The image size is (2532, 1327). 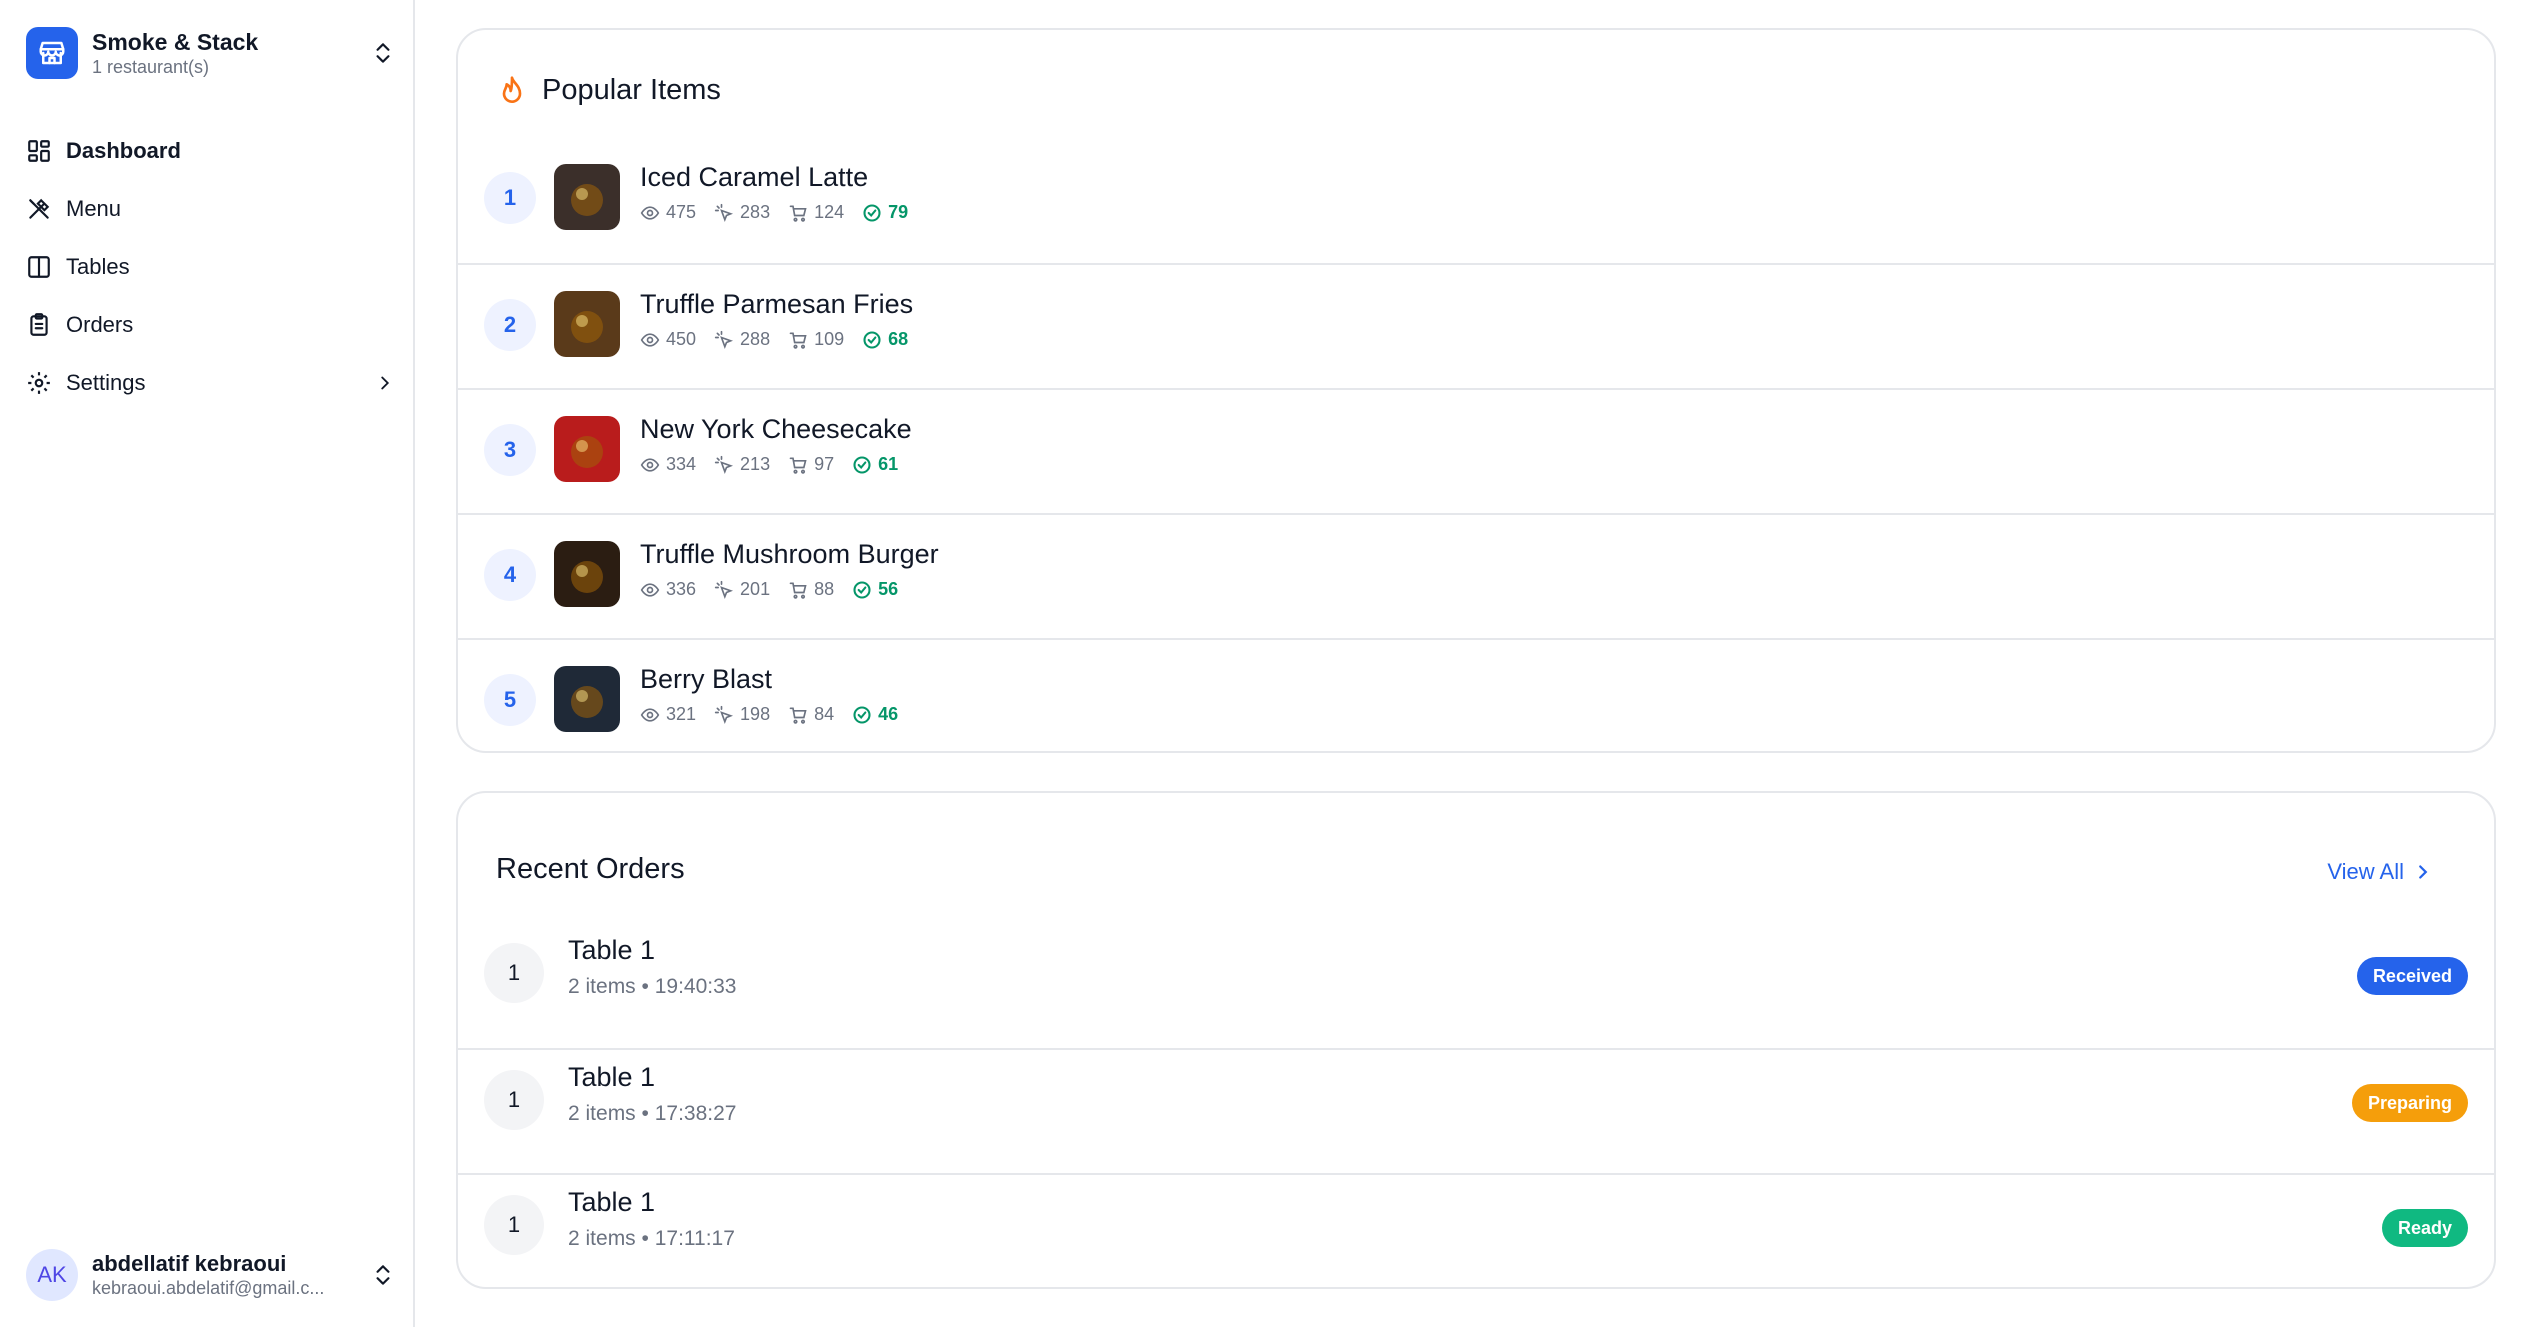 I want to click on views-count: 321, so click(x=681, y=714).